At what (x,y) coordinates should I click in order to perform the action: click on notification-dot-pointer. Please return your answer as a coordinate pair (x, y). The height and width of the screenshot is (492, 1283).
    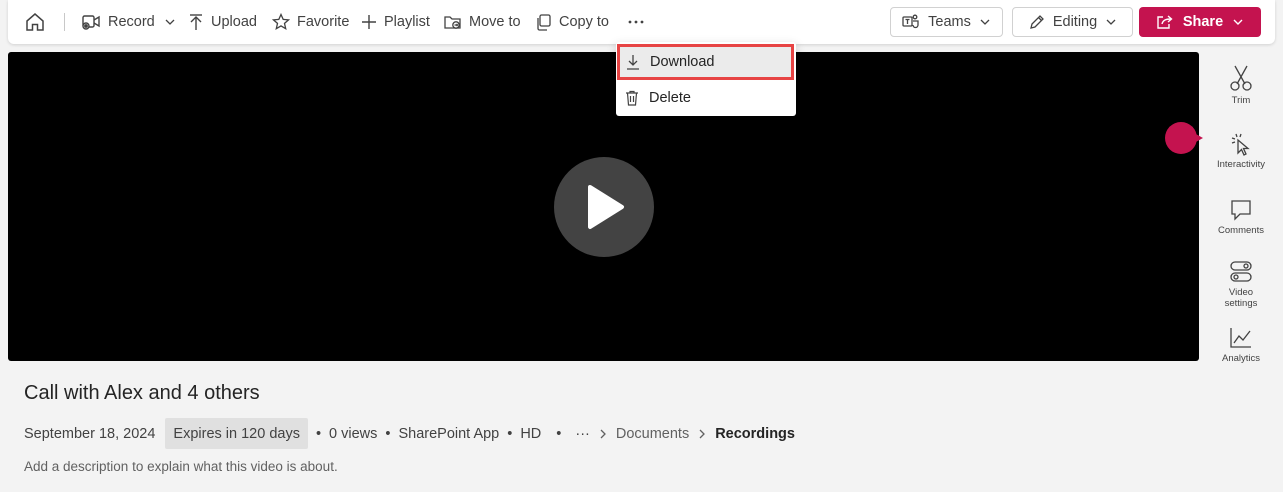
    Looking at the image, I should click on (1198, 138).